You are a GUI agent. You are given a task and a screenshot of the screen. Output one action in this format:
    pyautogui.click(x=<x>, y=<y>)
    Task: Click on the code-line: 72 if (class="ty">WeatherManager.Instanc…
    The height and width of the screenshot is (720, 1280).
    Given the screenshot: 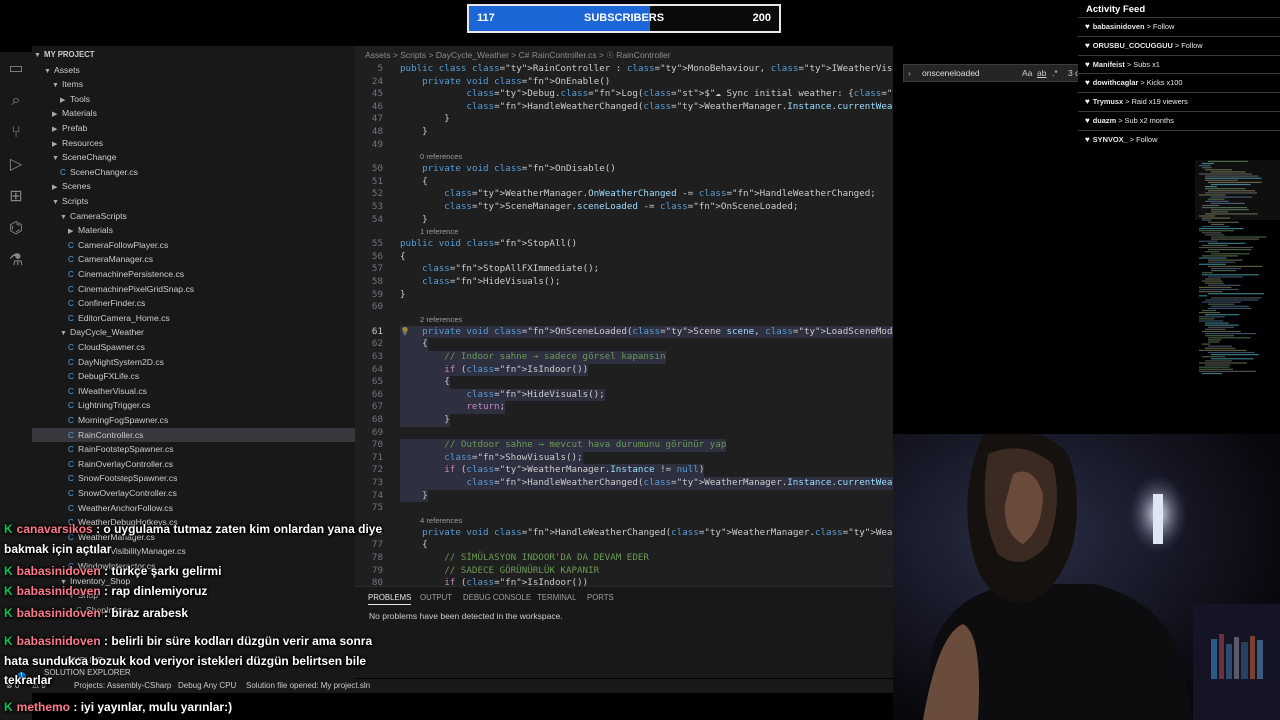 What is the action you would take?
    pyautogui.click(x=624, y=470)
    